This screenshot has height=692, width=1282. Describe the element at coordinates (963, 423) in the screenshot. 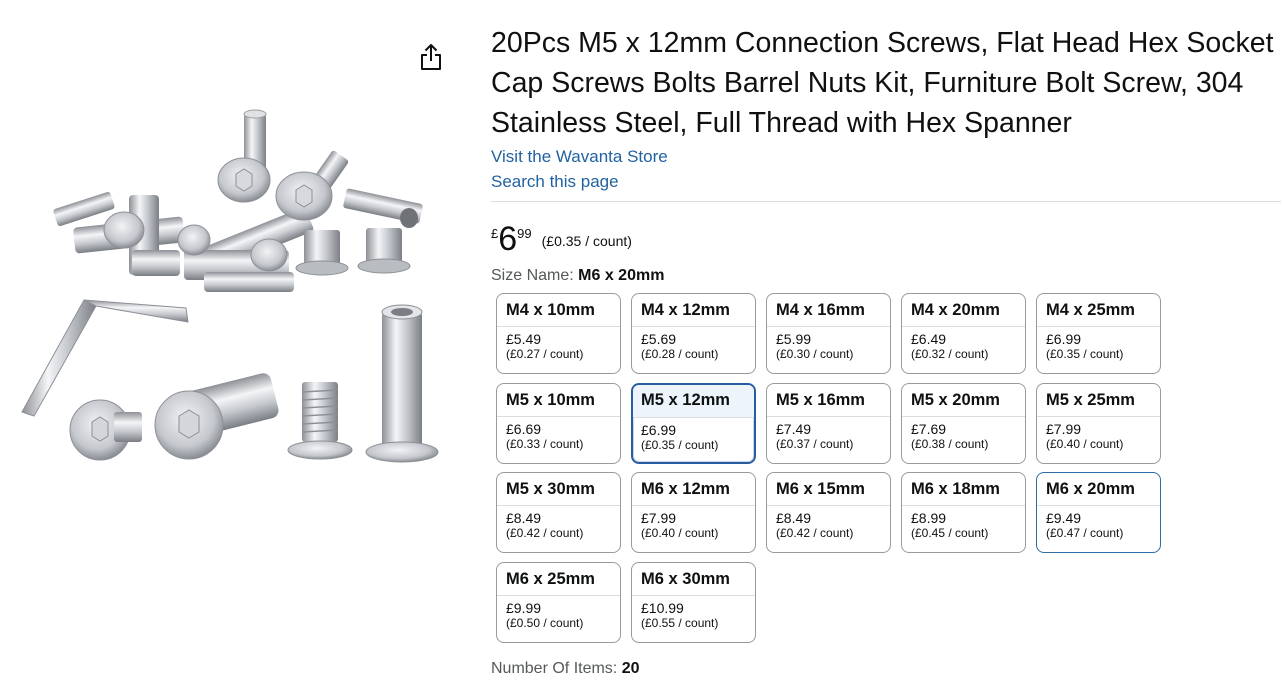

I see `size-option-m5x20mm: M5 x 20mm £7.69 (£0.38 / count)` at that location.